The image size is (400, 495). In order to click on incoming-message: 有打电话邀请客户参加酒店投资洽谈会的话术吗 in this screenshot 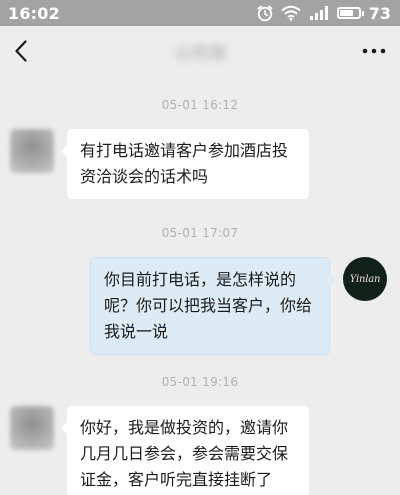, I will do `click(185, 164)`.